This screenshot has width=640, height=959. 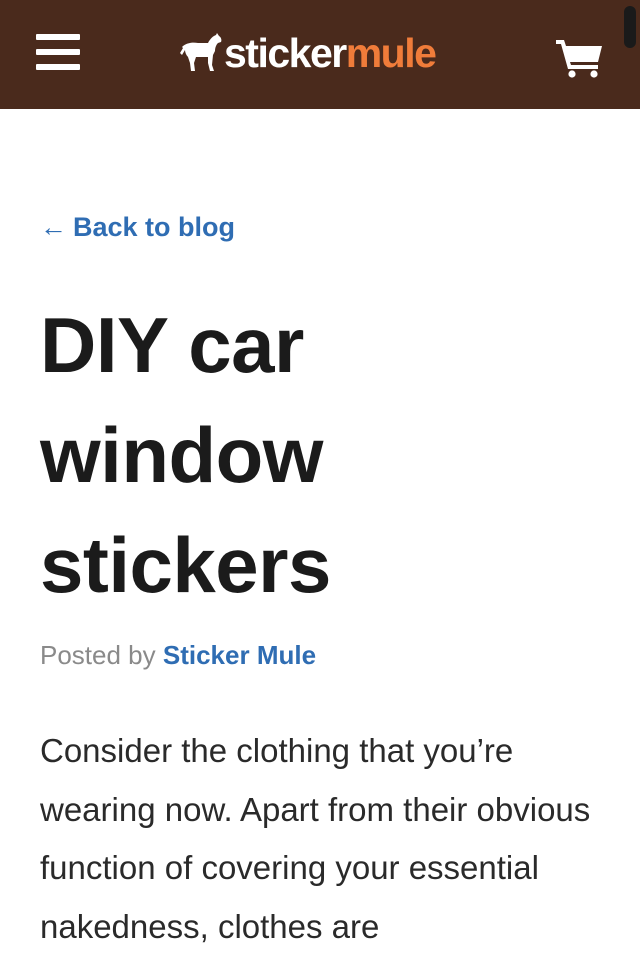 What do you see at coordinates (239, 655) in the screenshot?
I see `author-link: Sticker Mule` at bounding box center [239, 655].